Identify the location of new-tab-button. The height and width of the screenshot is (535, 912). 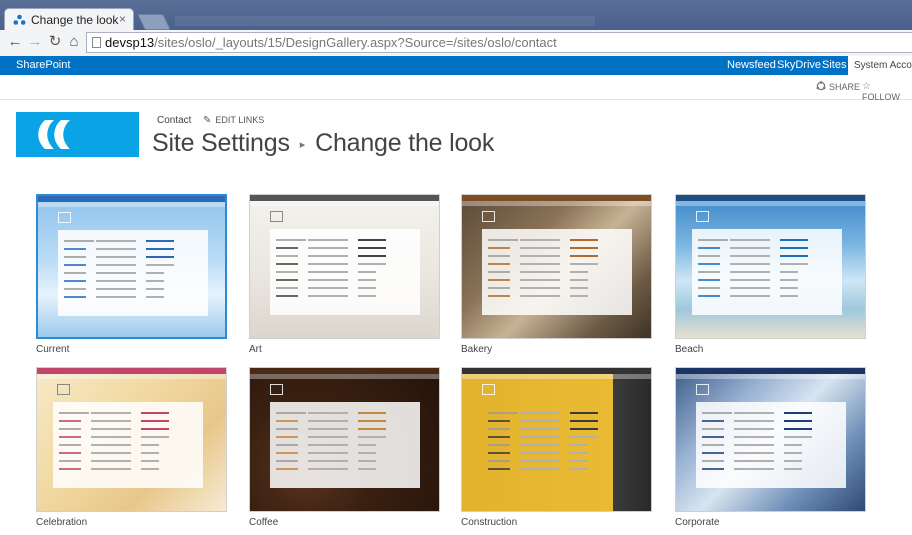
(154, 22).